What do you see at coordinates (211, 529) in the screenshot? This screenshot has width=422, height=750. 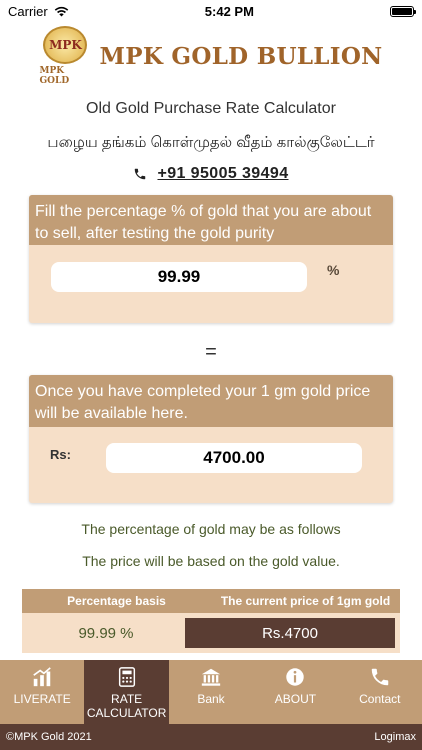 I see `info-text-1: The percentage of gold may be as follows` at bounding box center [211, 529].